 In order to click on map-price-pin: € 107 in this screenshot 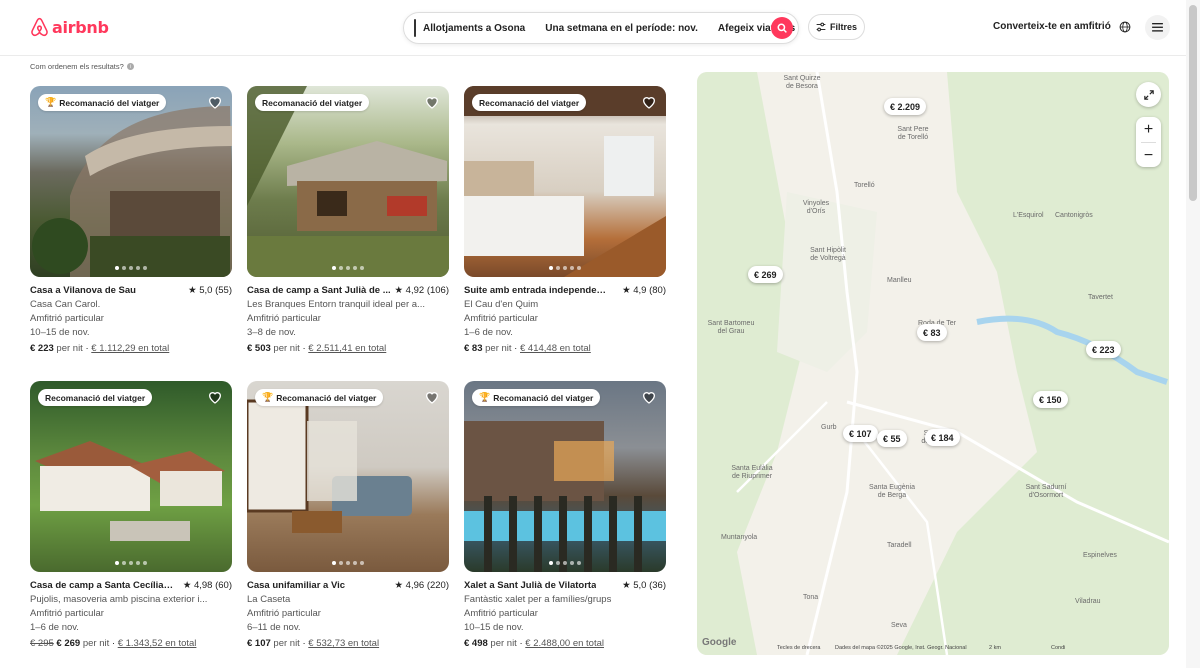, I will do `click(860, 433)`.